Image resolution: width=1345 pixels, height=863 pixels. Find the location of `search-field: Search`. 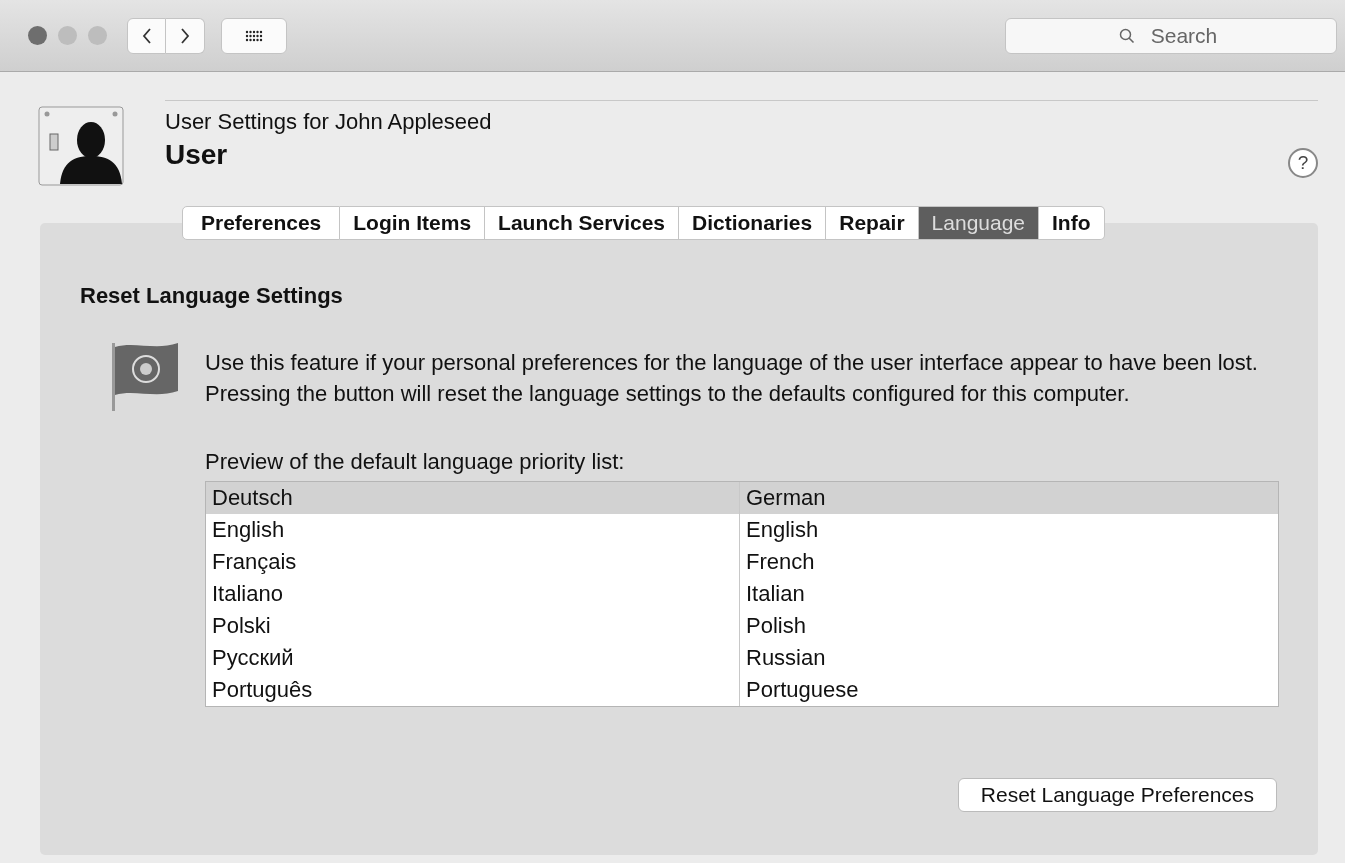

search-field: Search is located at coordinates (1171, 35).